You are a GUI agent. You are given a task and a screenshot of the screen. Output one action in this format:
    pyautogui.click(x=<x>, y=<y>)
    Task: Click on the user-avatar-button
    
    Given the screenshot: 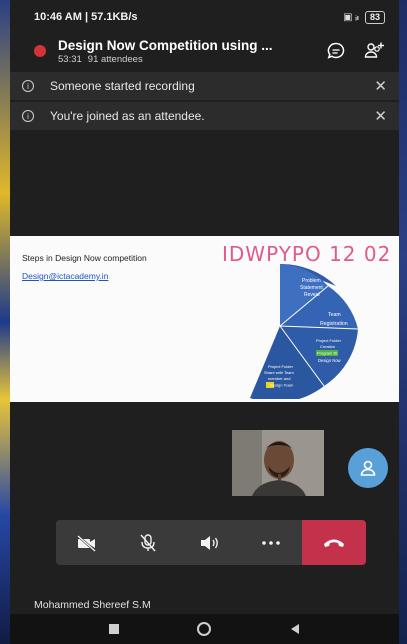 What is the action you would take?
    pyautogui.click(x=368, y=468)
    